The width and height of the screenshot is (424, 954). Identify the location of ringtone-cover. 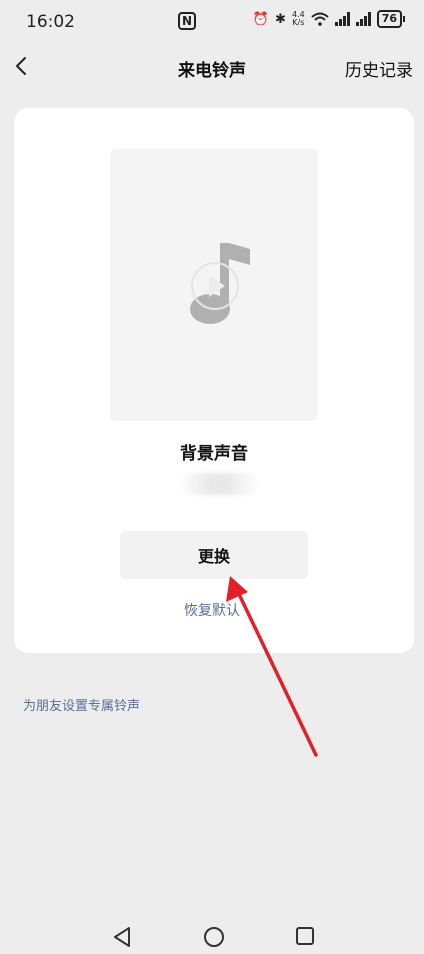
(214, 285).